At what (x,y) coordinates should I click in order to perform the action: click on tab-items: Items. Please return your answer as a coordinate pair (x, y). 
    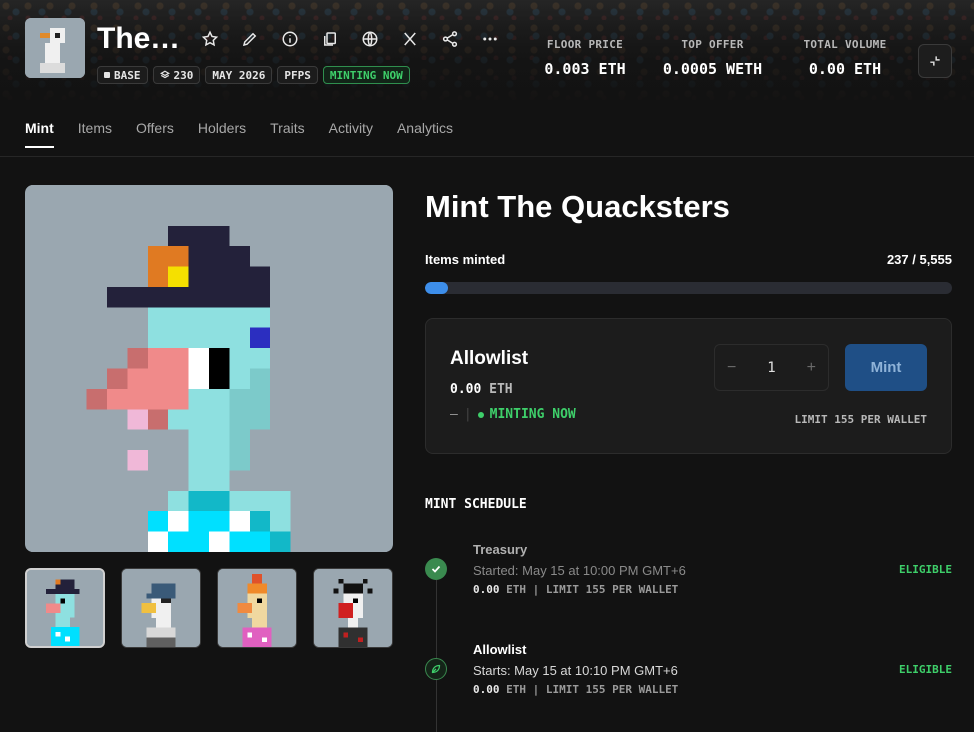
    Looking at the image, I should click on (95, 134).